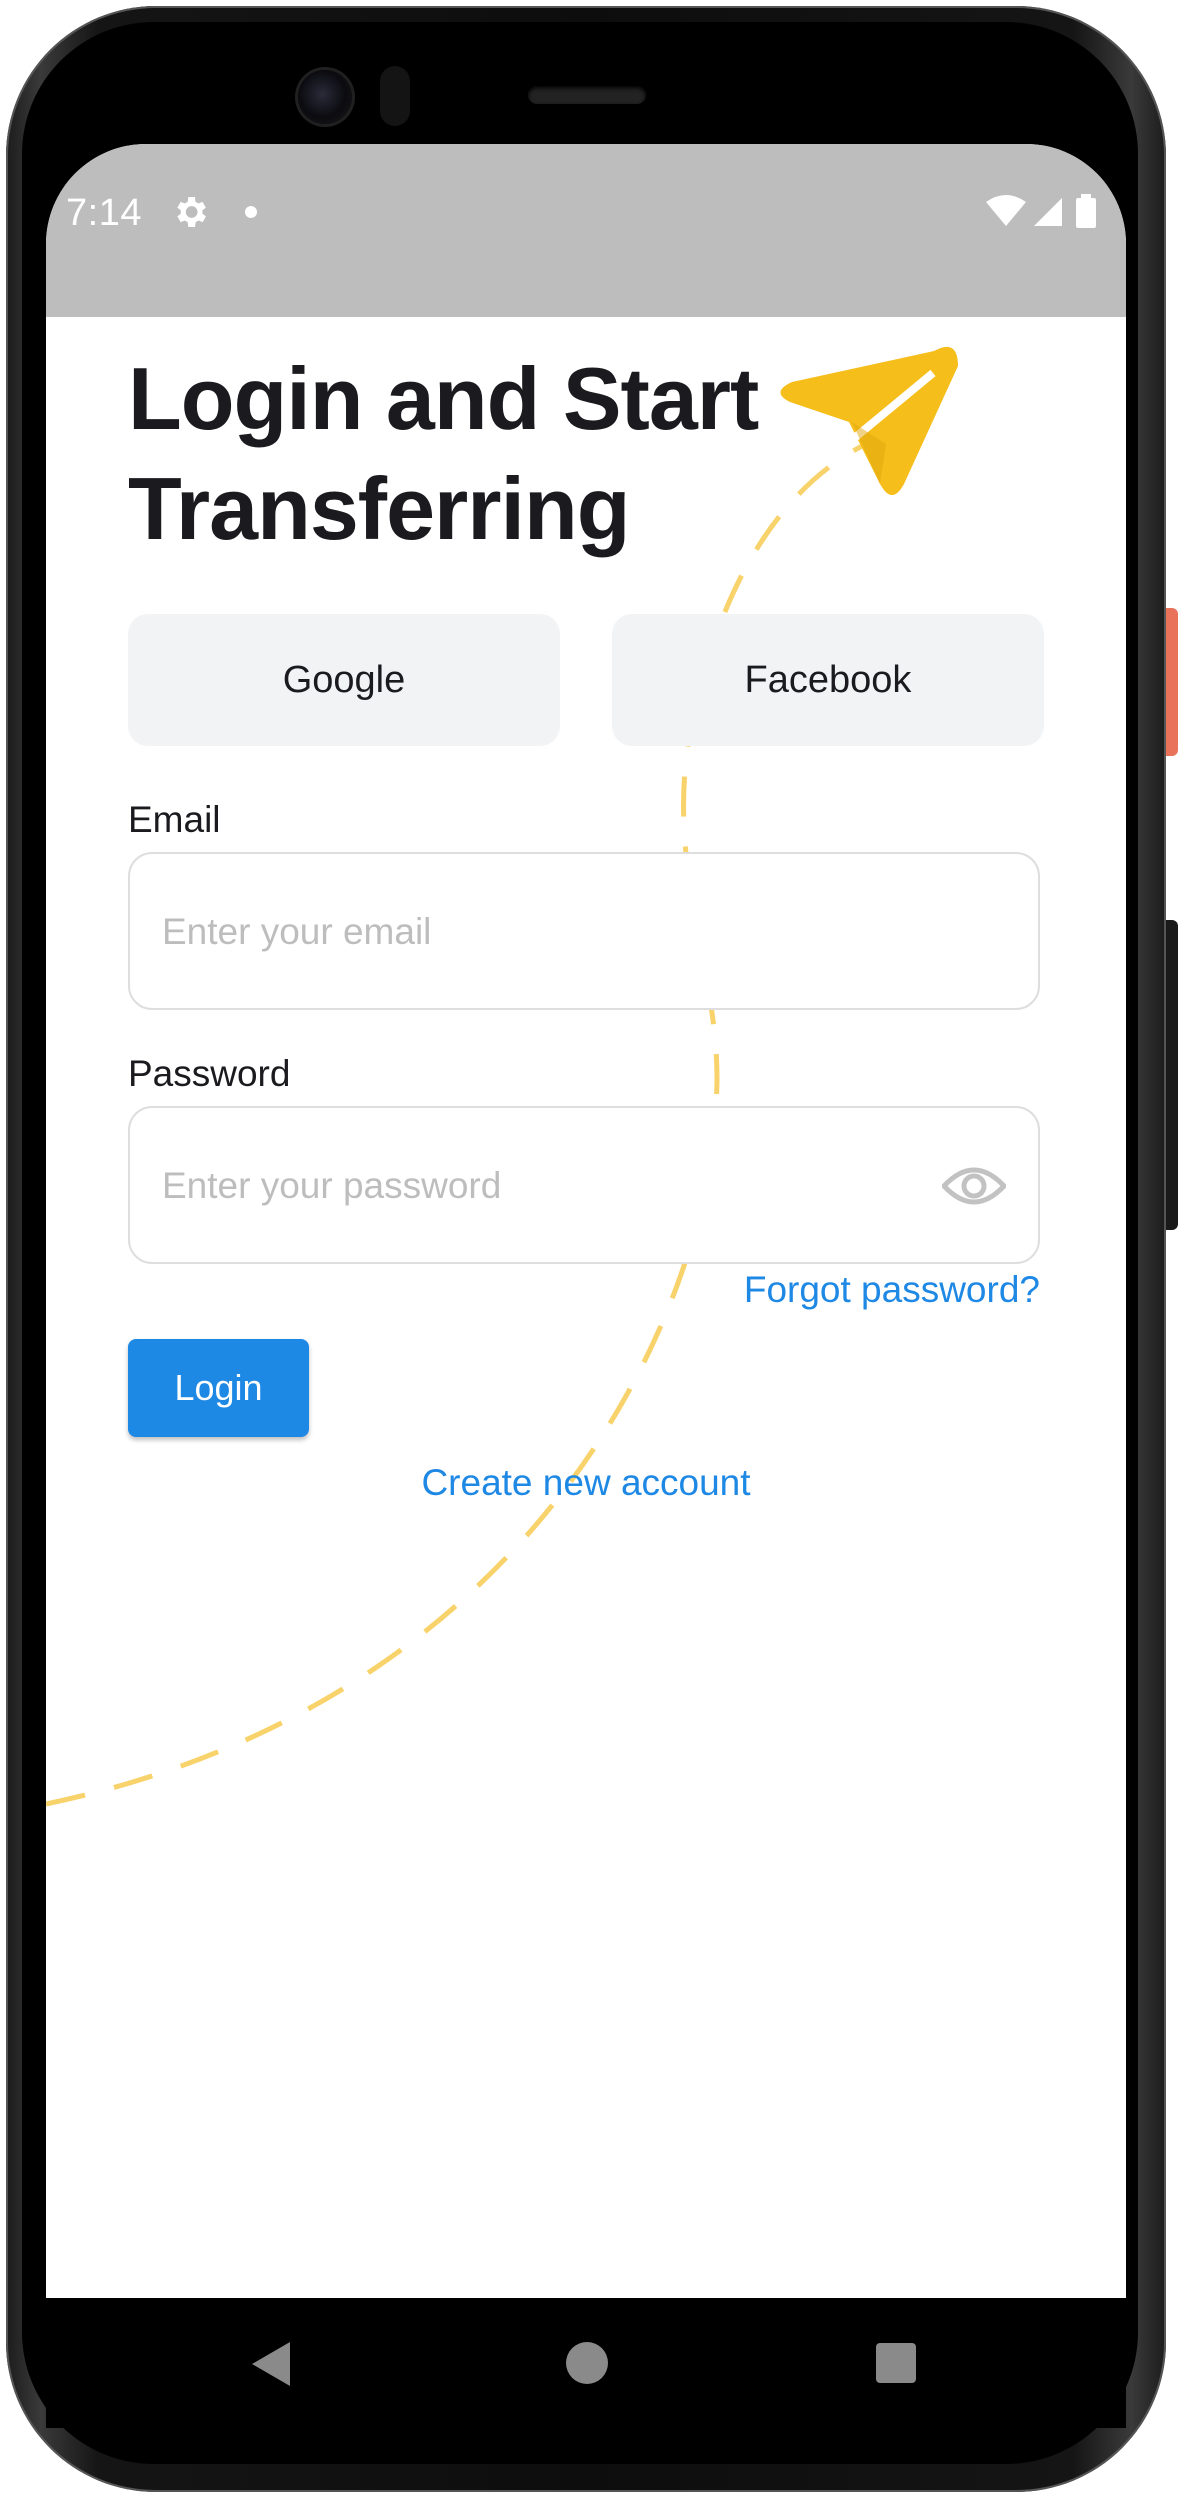 The image size is (1178, 2498). Describe the element at coordinates (191, 212) in the screenshot. I see `settings-icon` at that location.